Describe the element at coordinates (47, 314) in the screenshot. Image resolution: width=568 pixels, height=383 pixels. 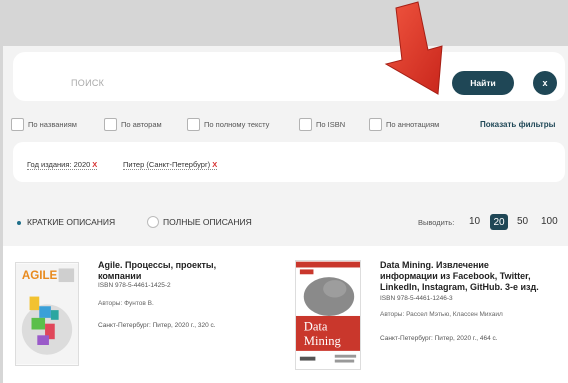
I see `book-cover-agile: AGILE` at that location.